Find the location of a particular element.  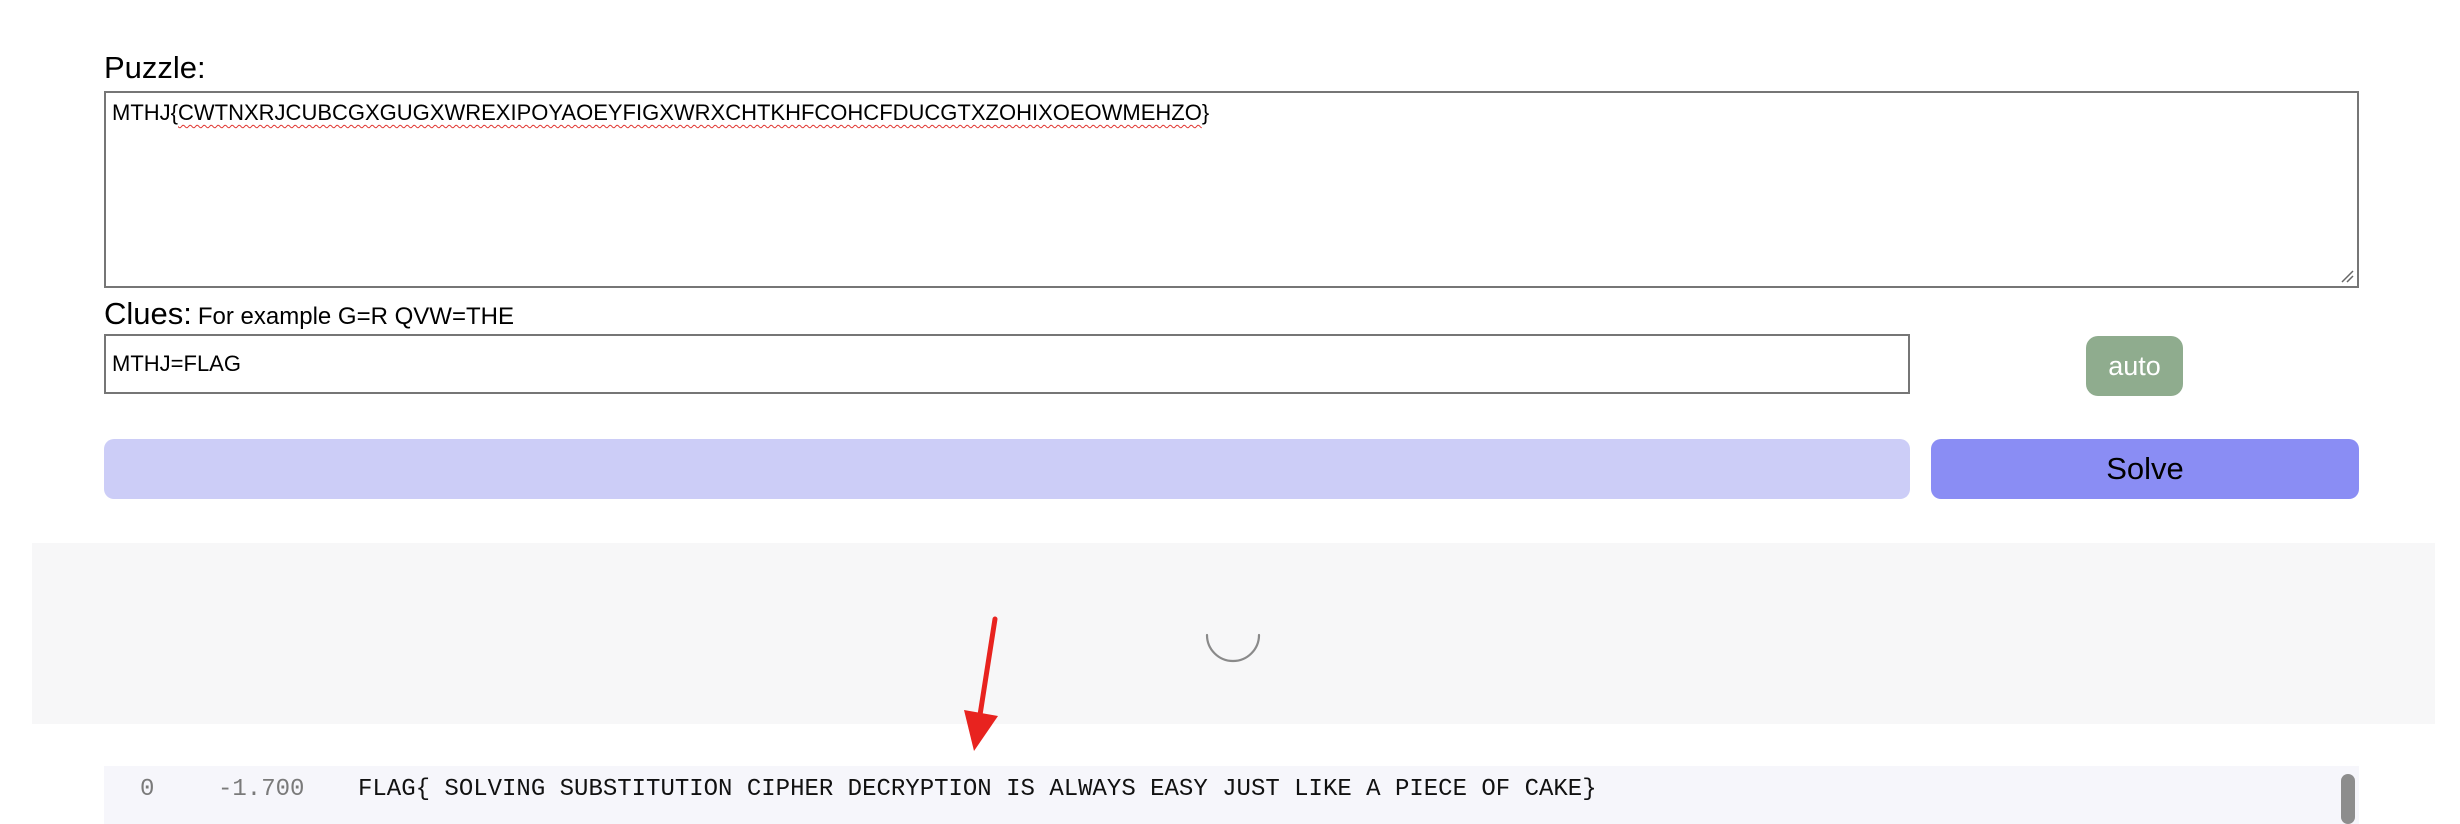

clues-hint: For example G=R QVW=THE is located at coordinates (355, 316).